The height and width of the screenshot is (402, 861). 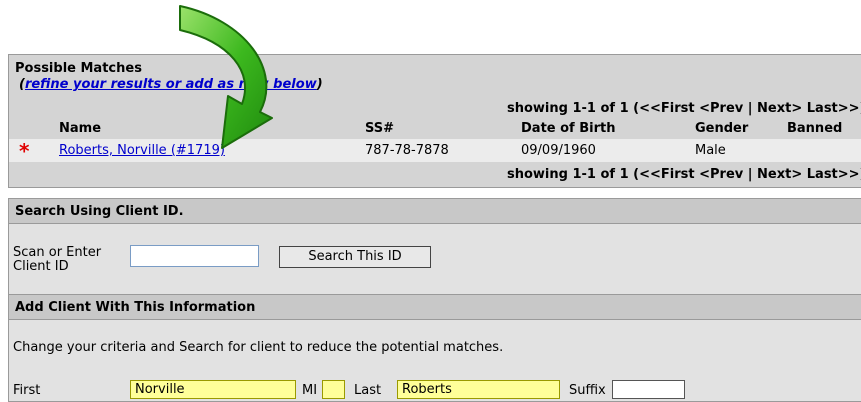 I want to click on col-banned: Banned, so click(x=815, y=128).